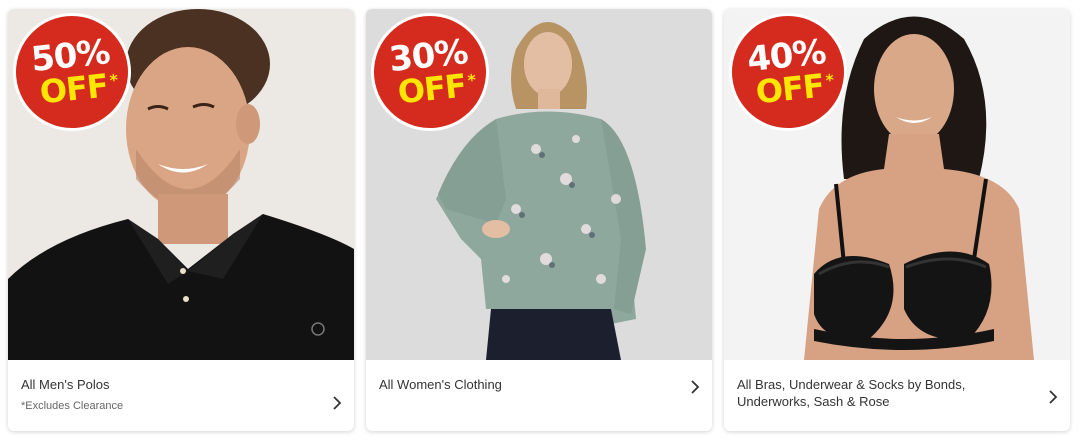 This screenshot has width=1080, height=442. I want to click on promo-card-footer: All Men's Polos *Excludes Clearance, so click(181, 395).